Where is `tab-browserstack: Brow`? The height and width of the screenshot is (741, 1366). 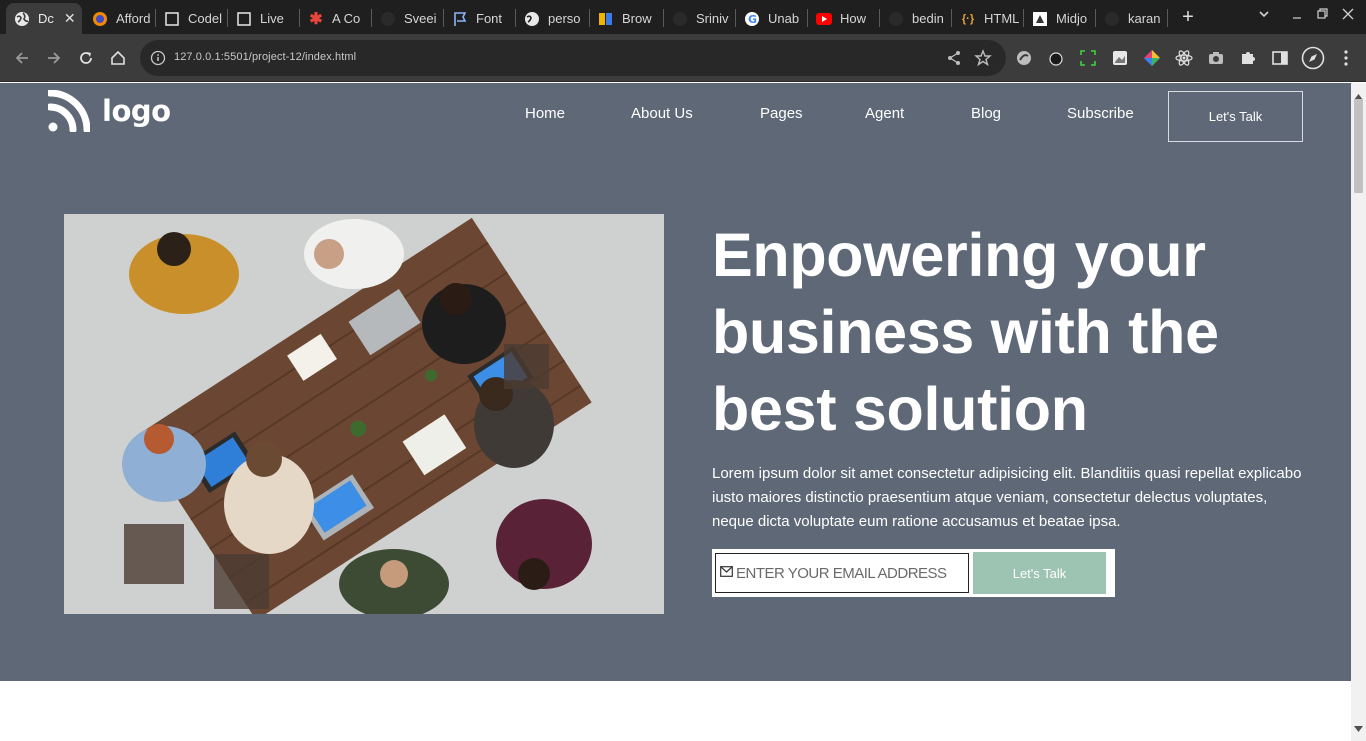 tab-browserstack: Brow is located at coordinates (626, 18).